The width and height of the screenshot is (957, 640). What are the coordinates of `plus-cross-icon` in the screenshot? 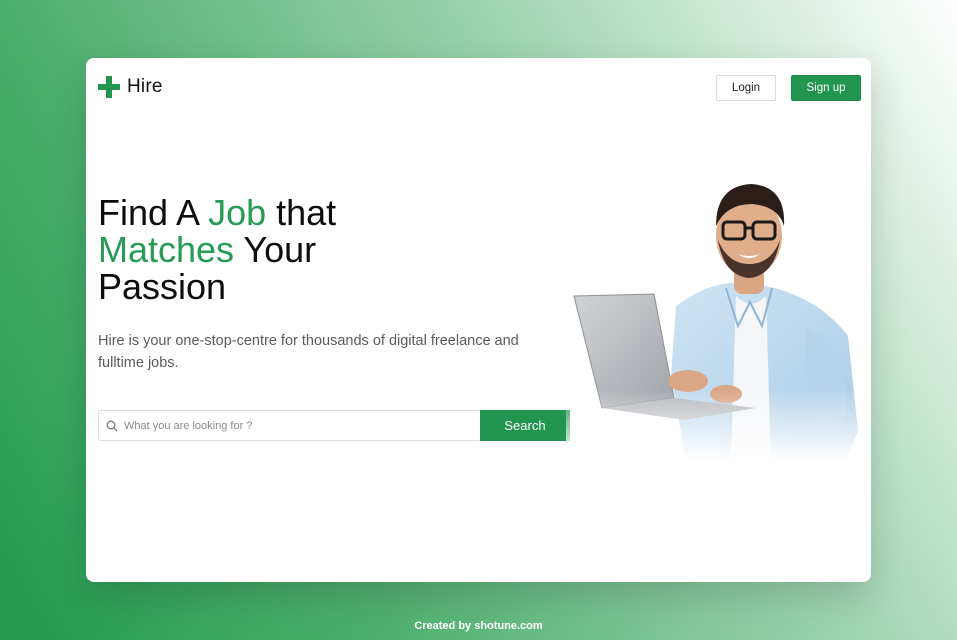 It's located at (109, 87).